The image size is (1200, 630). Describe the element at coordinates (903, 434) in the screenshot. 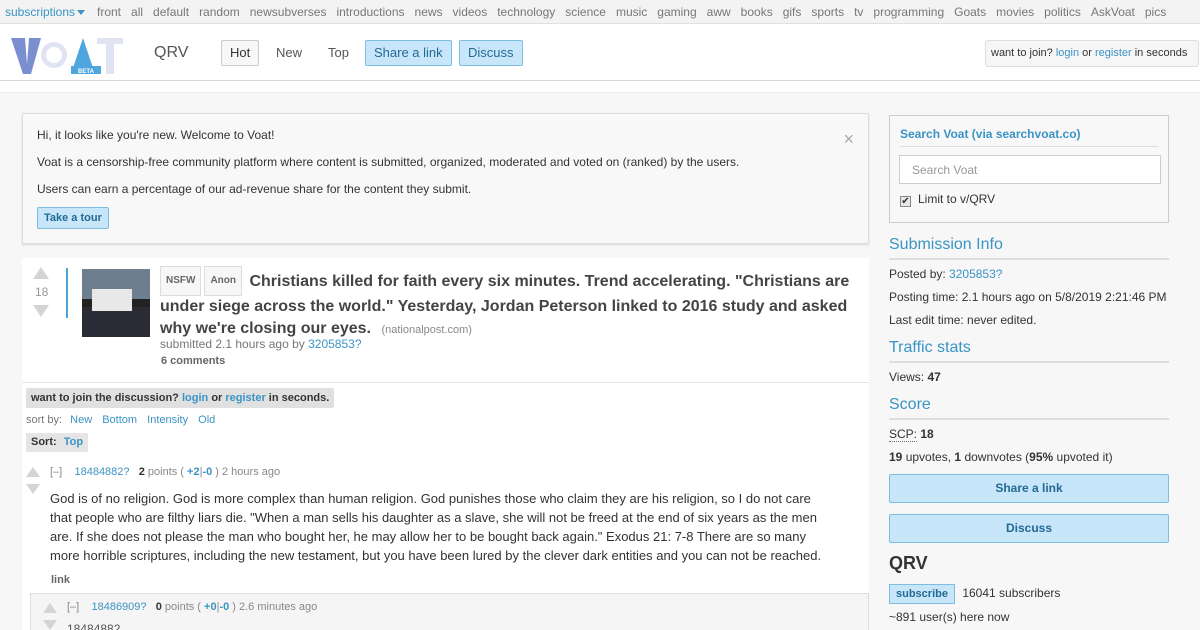

I see `scp-label: SCP:` at that location.